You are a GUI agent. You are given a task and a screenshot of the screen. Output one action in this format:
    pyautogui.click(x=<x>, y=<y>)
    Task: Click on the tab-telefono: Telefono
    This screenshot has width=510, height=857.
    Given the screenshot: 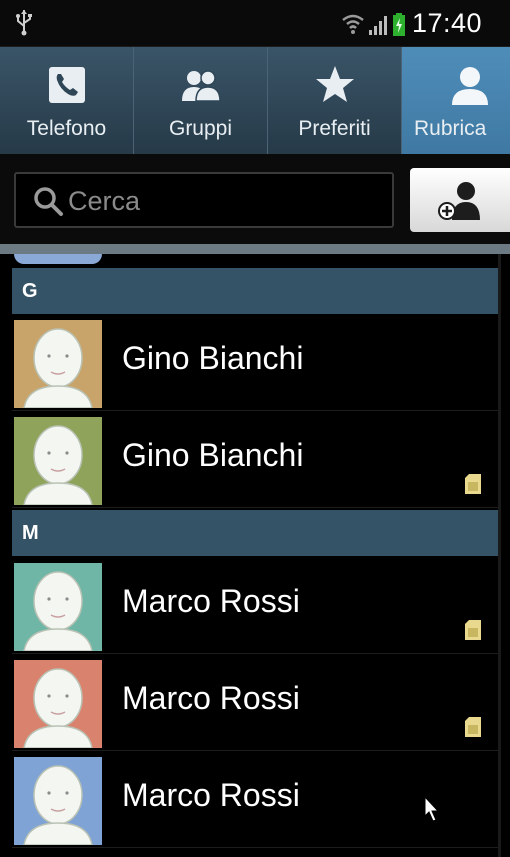 What is the action you would take?
    pyautogui.click(x=67, y=100)
    